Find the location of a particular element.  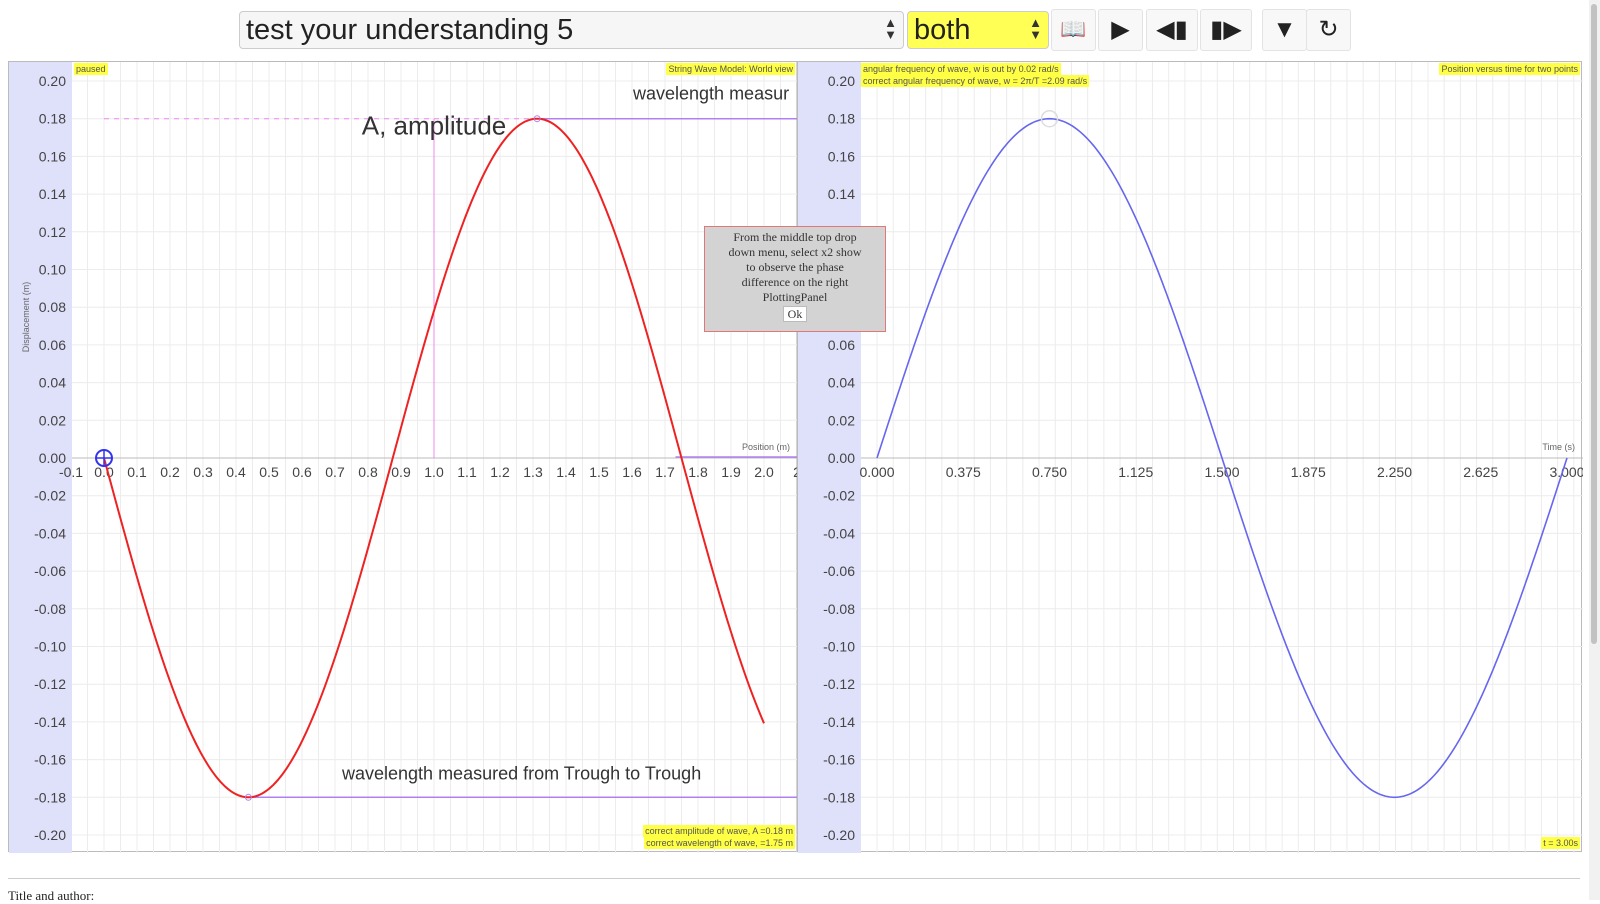

dialog-line: to observe the phase is located at coordinates (795, 267).